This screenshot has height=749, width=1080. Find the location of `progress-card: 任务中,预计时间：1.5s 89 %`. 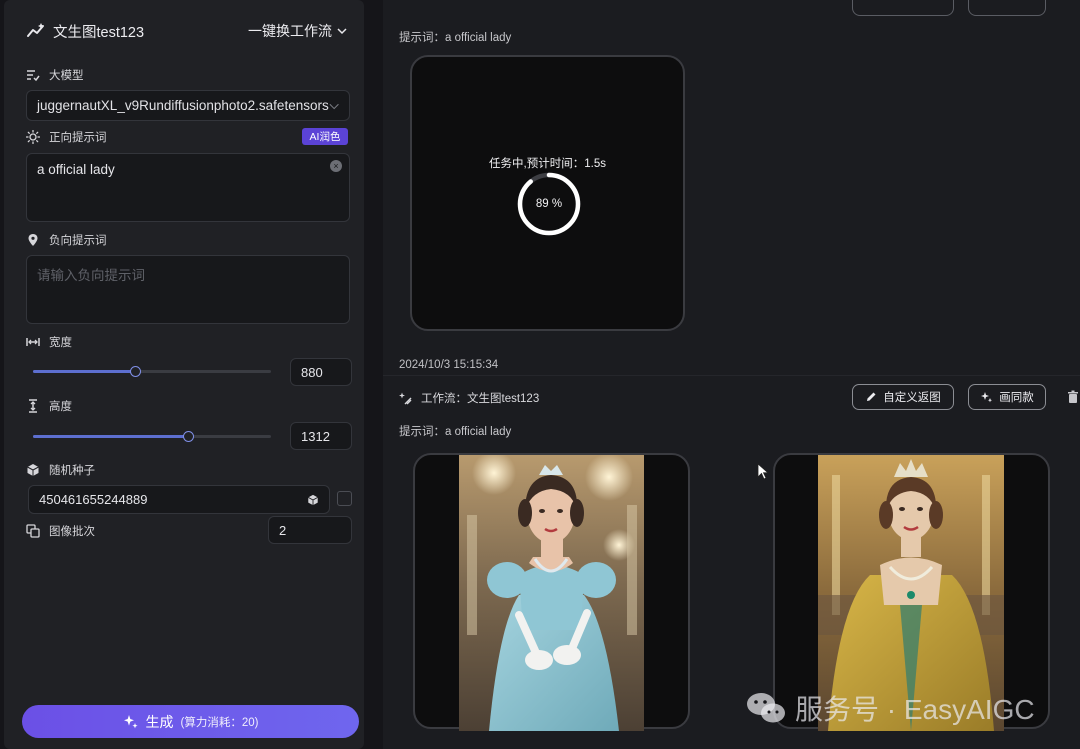

progress-card: 任务中,预计时间：1.5s 89 % is located at coordinates (547, 193).